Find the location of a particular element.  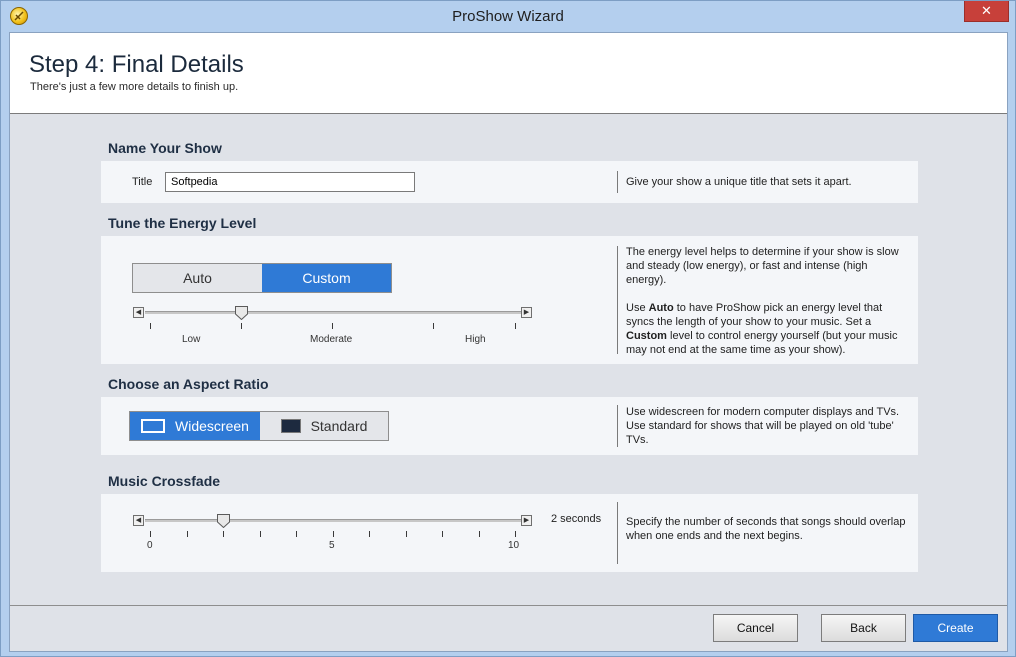

crossfade-slider-track is located at coordinates (333, 520).